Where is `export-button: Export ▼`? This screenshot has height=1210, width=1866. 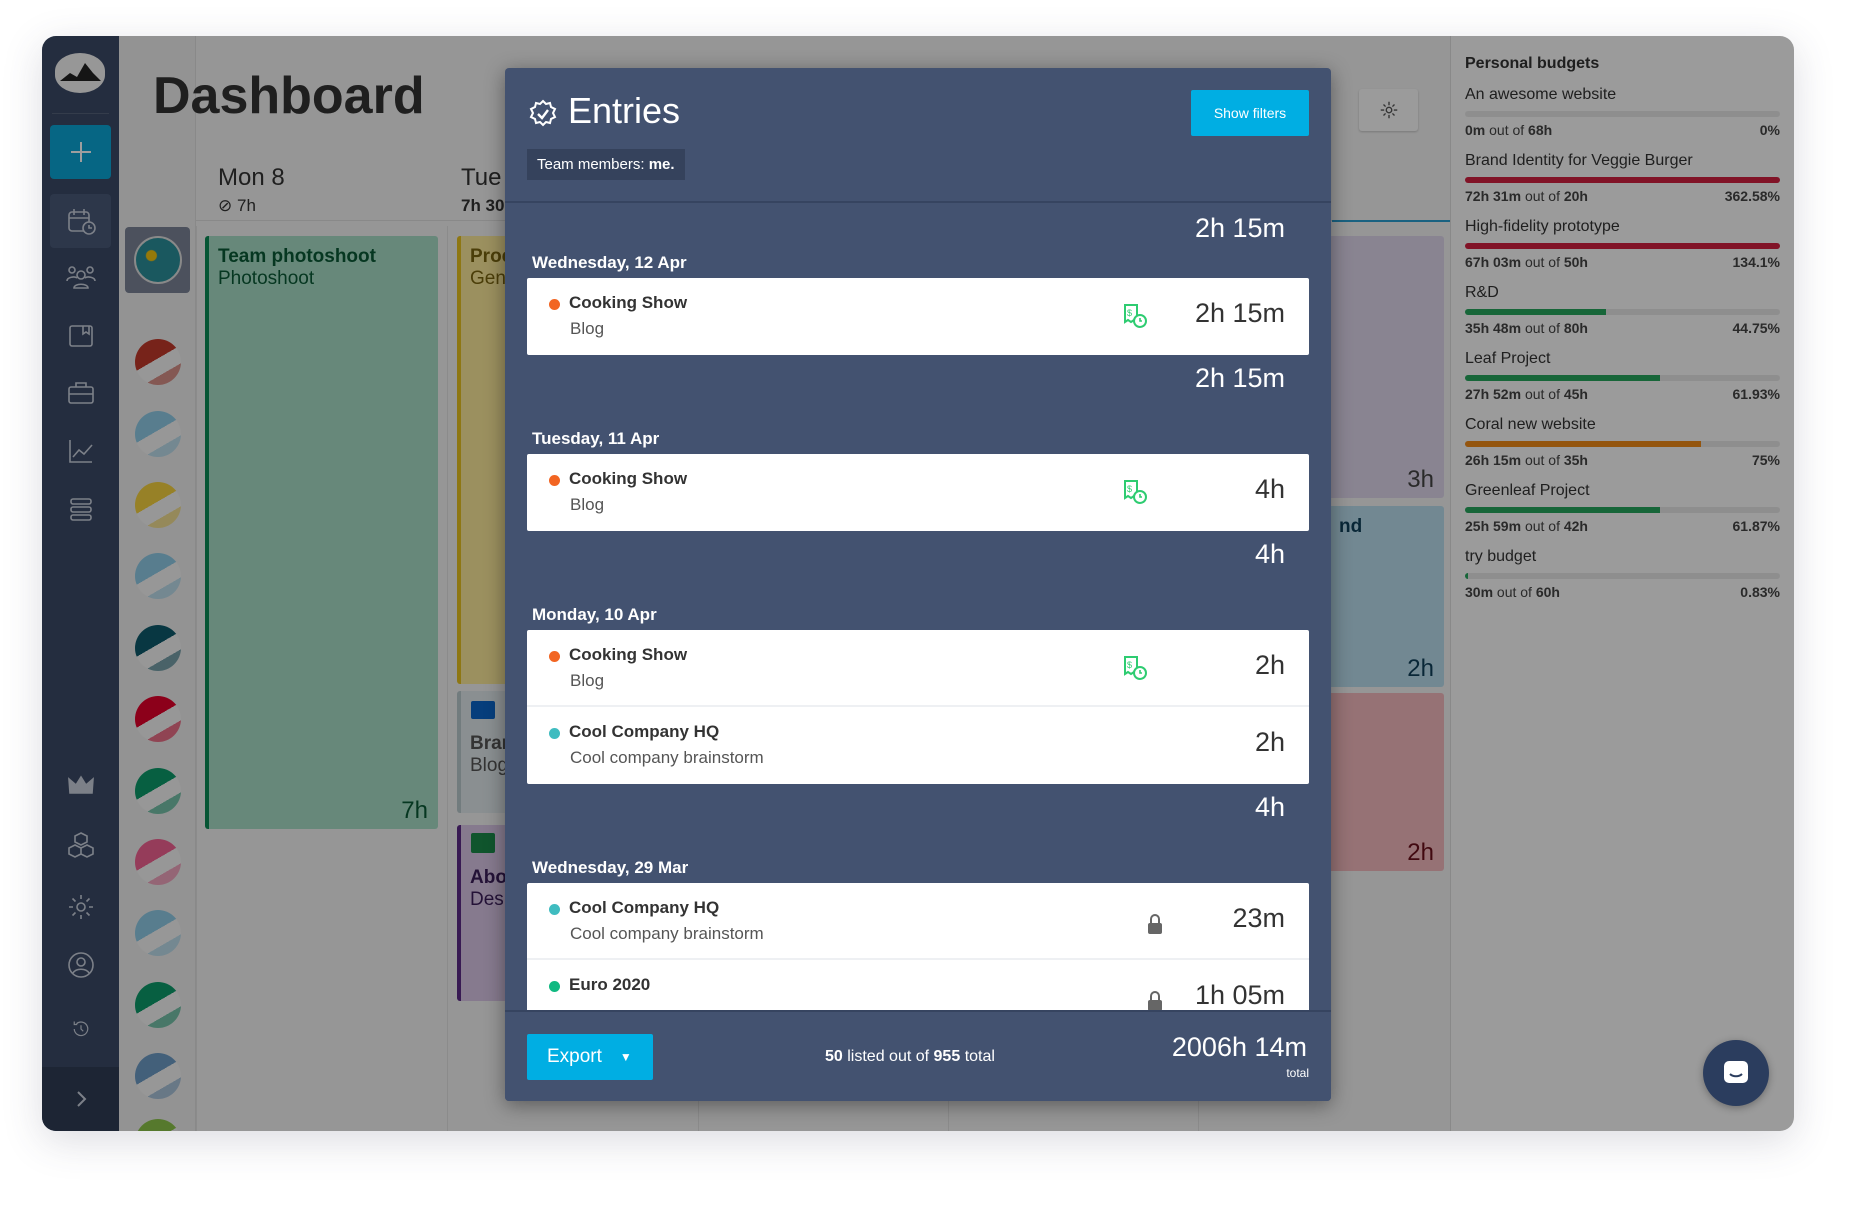 export-button: Export ▼ is located at coordinates (590, 1057).